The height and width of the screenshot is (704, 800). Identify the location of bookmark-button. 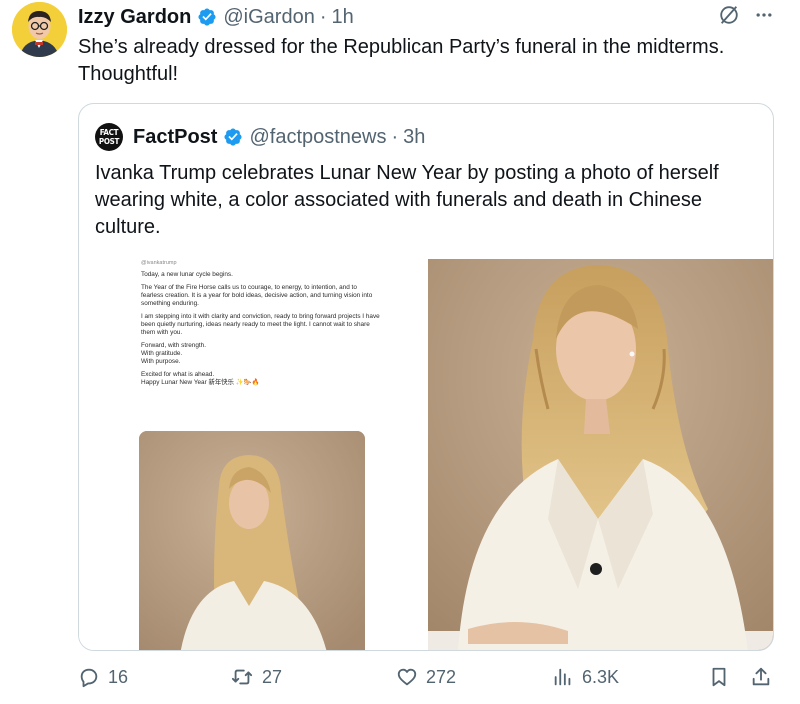
(719, 677).